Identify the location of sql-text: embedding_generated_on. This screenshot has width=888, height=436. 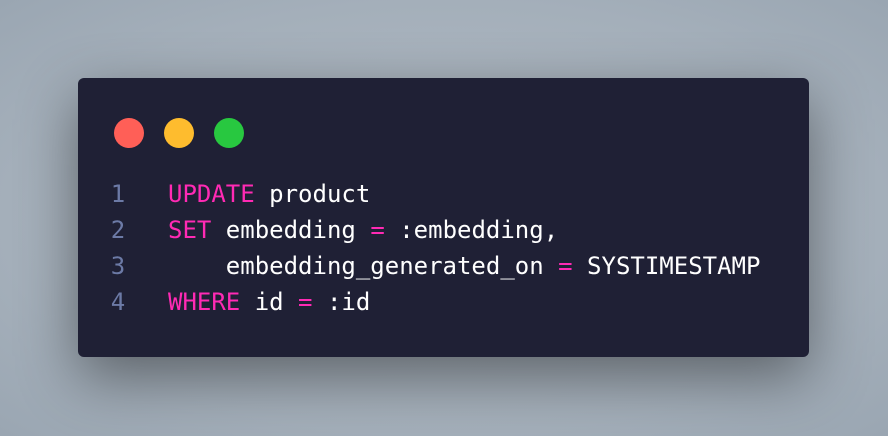
(363, 266).